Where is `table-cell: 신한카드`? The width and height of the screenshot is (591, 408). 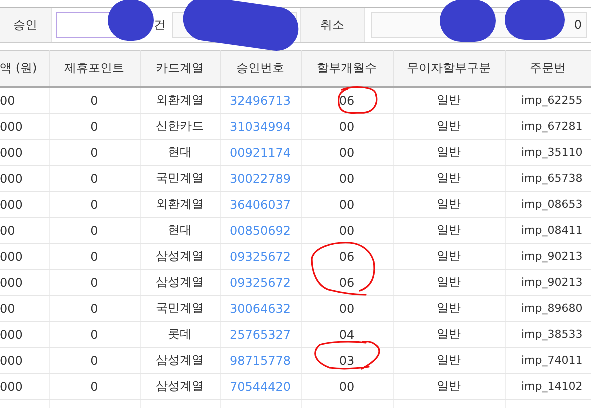 table-cell: 신한카드 is located at coordinates (180, 127).